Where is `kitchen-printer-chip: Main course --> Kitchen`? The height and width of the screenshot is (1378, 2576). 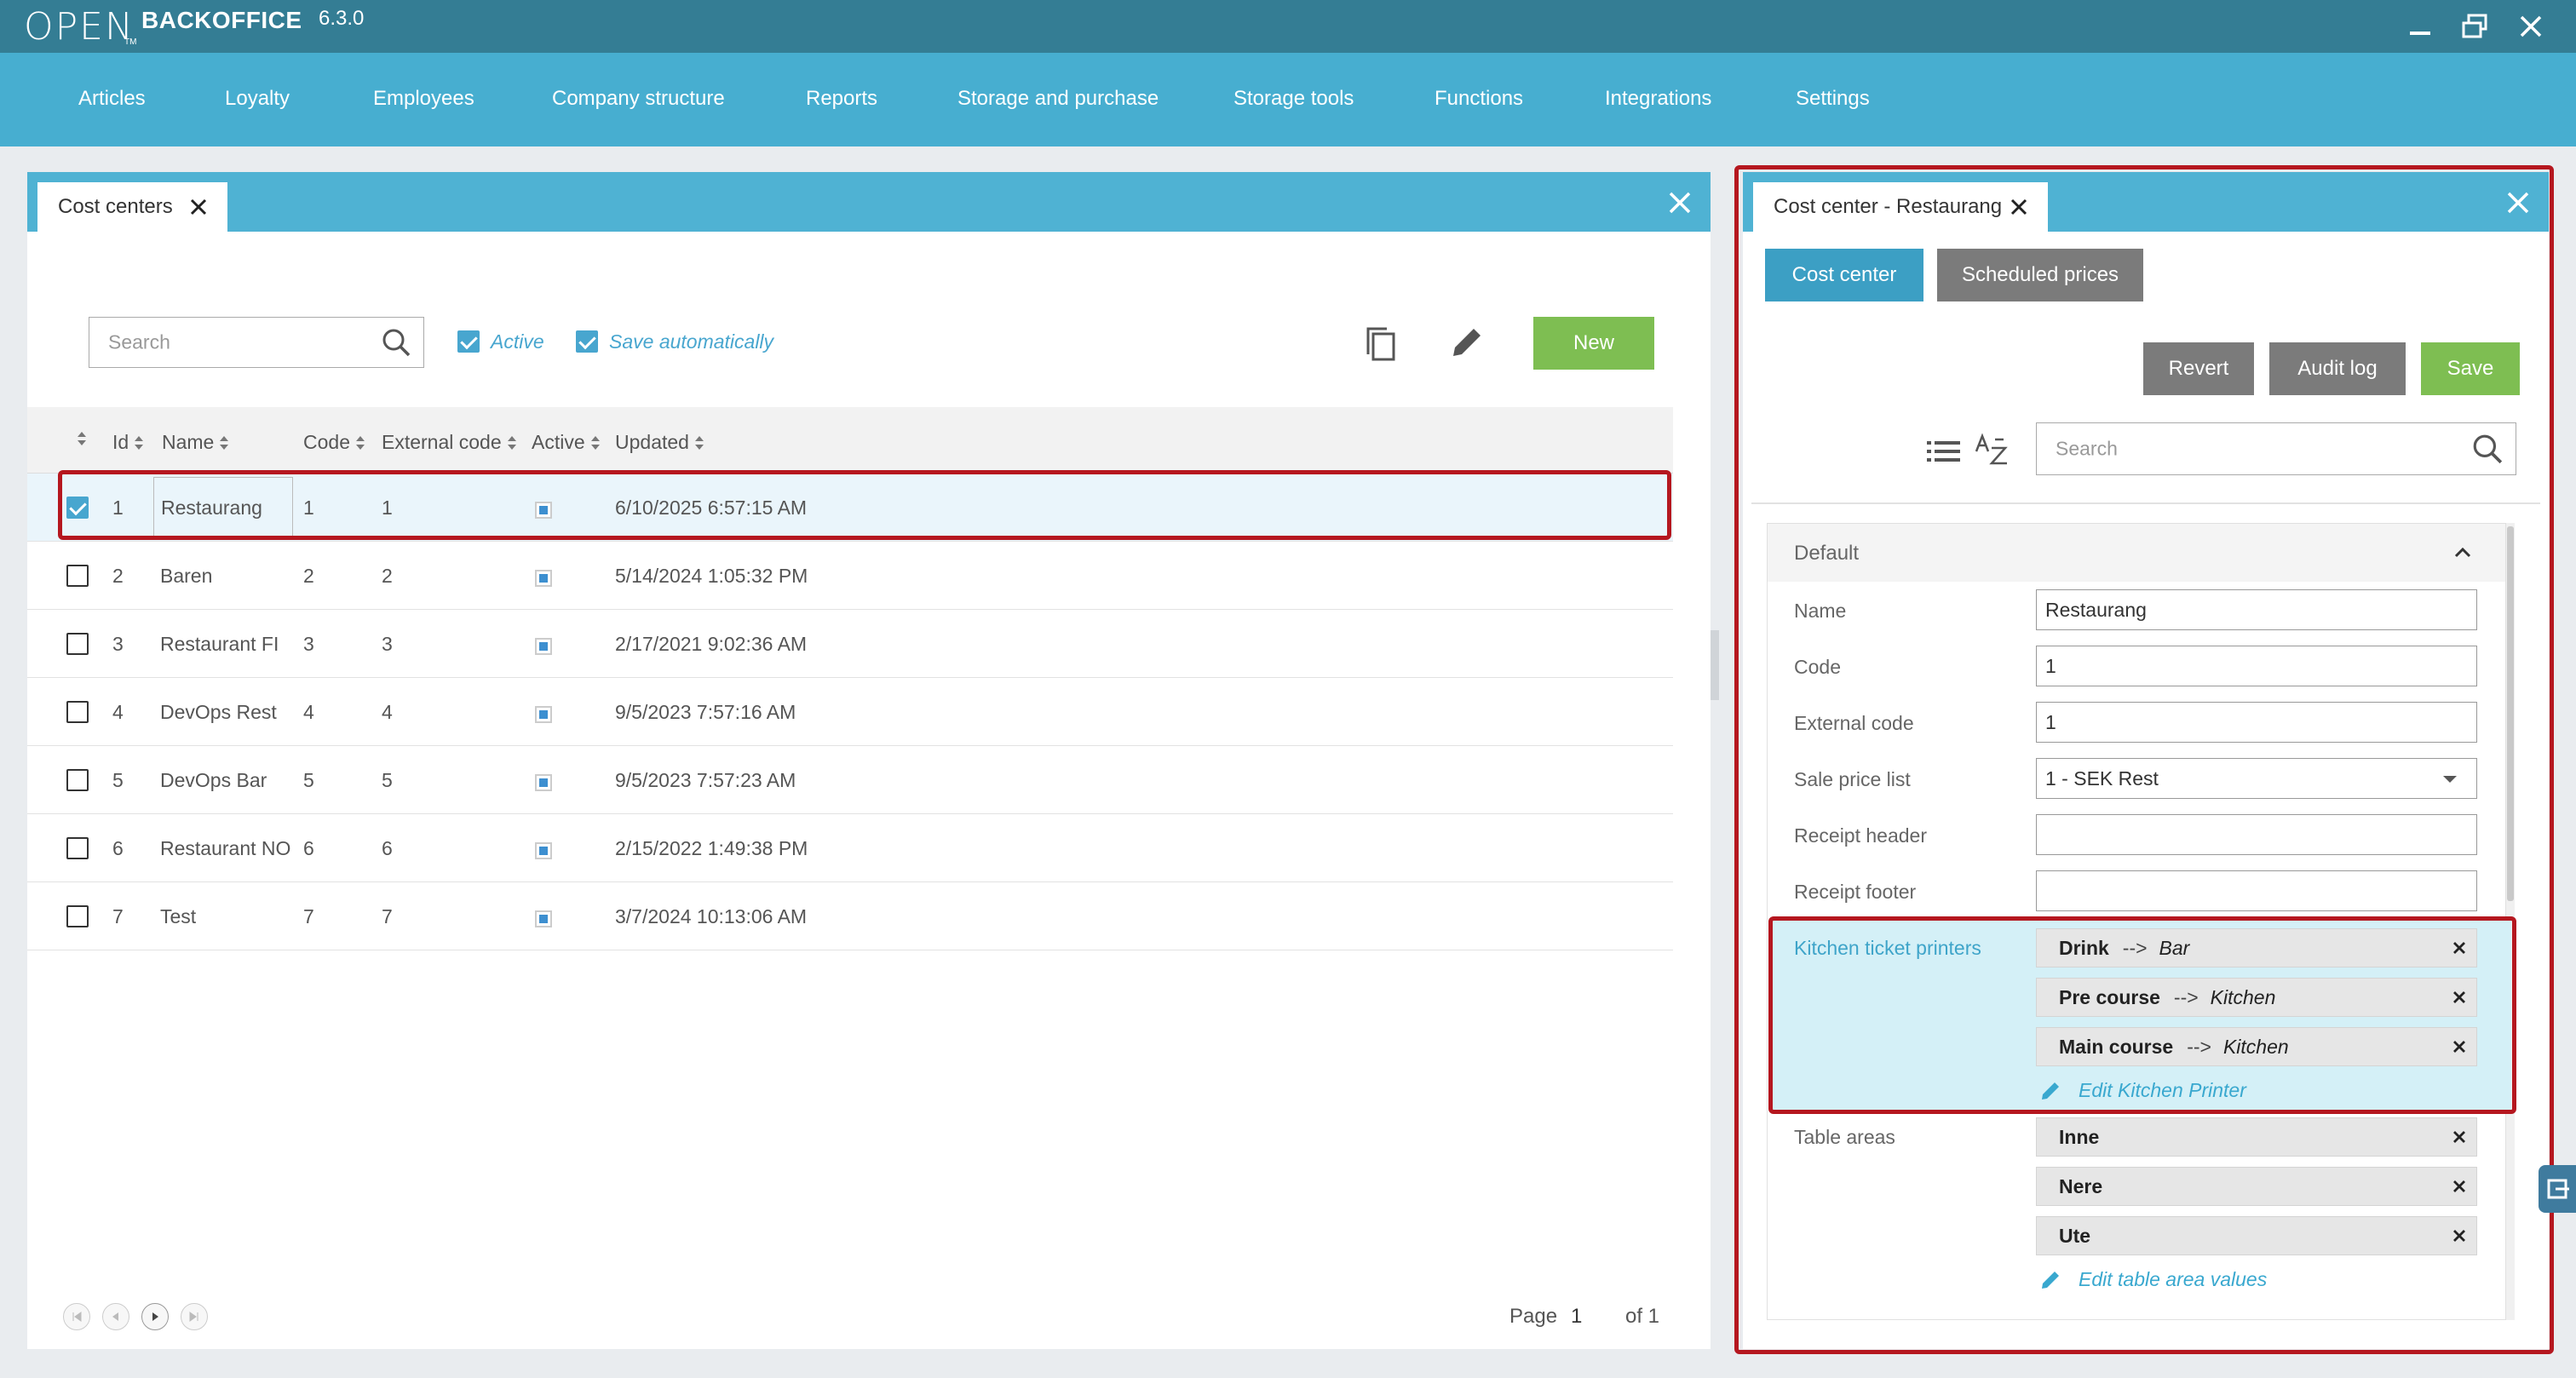 kitchen-printer-chip: Main course --> Kitchen is located at coordinates (2257, 1046).